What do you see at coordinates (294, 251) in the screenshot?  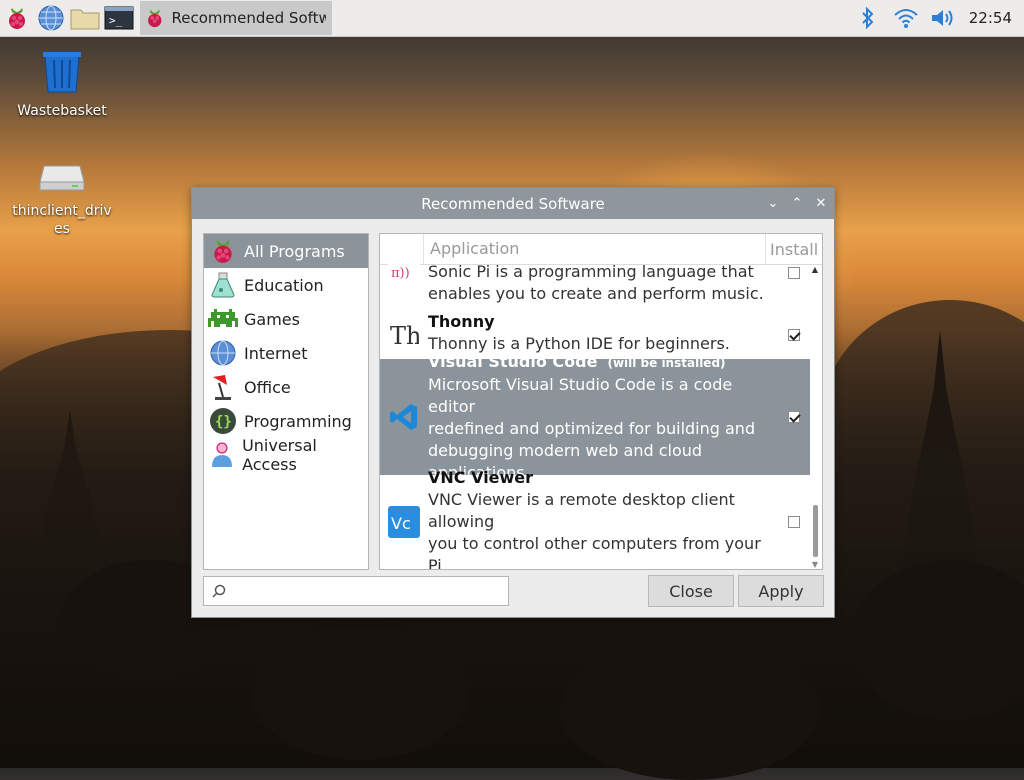 I see `category-label: All Programs` at bounding box center [294, 251].